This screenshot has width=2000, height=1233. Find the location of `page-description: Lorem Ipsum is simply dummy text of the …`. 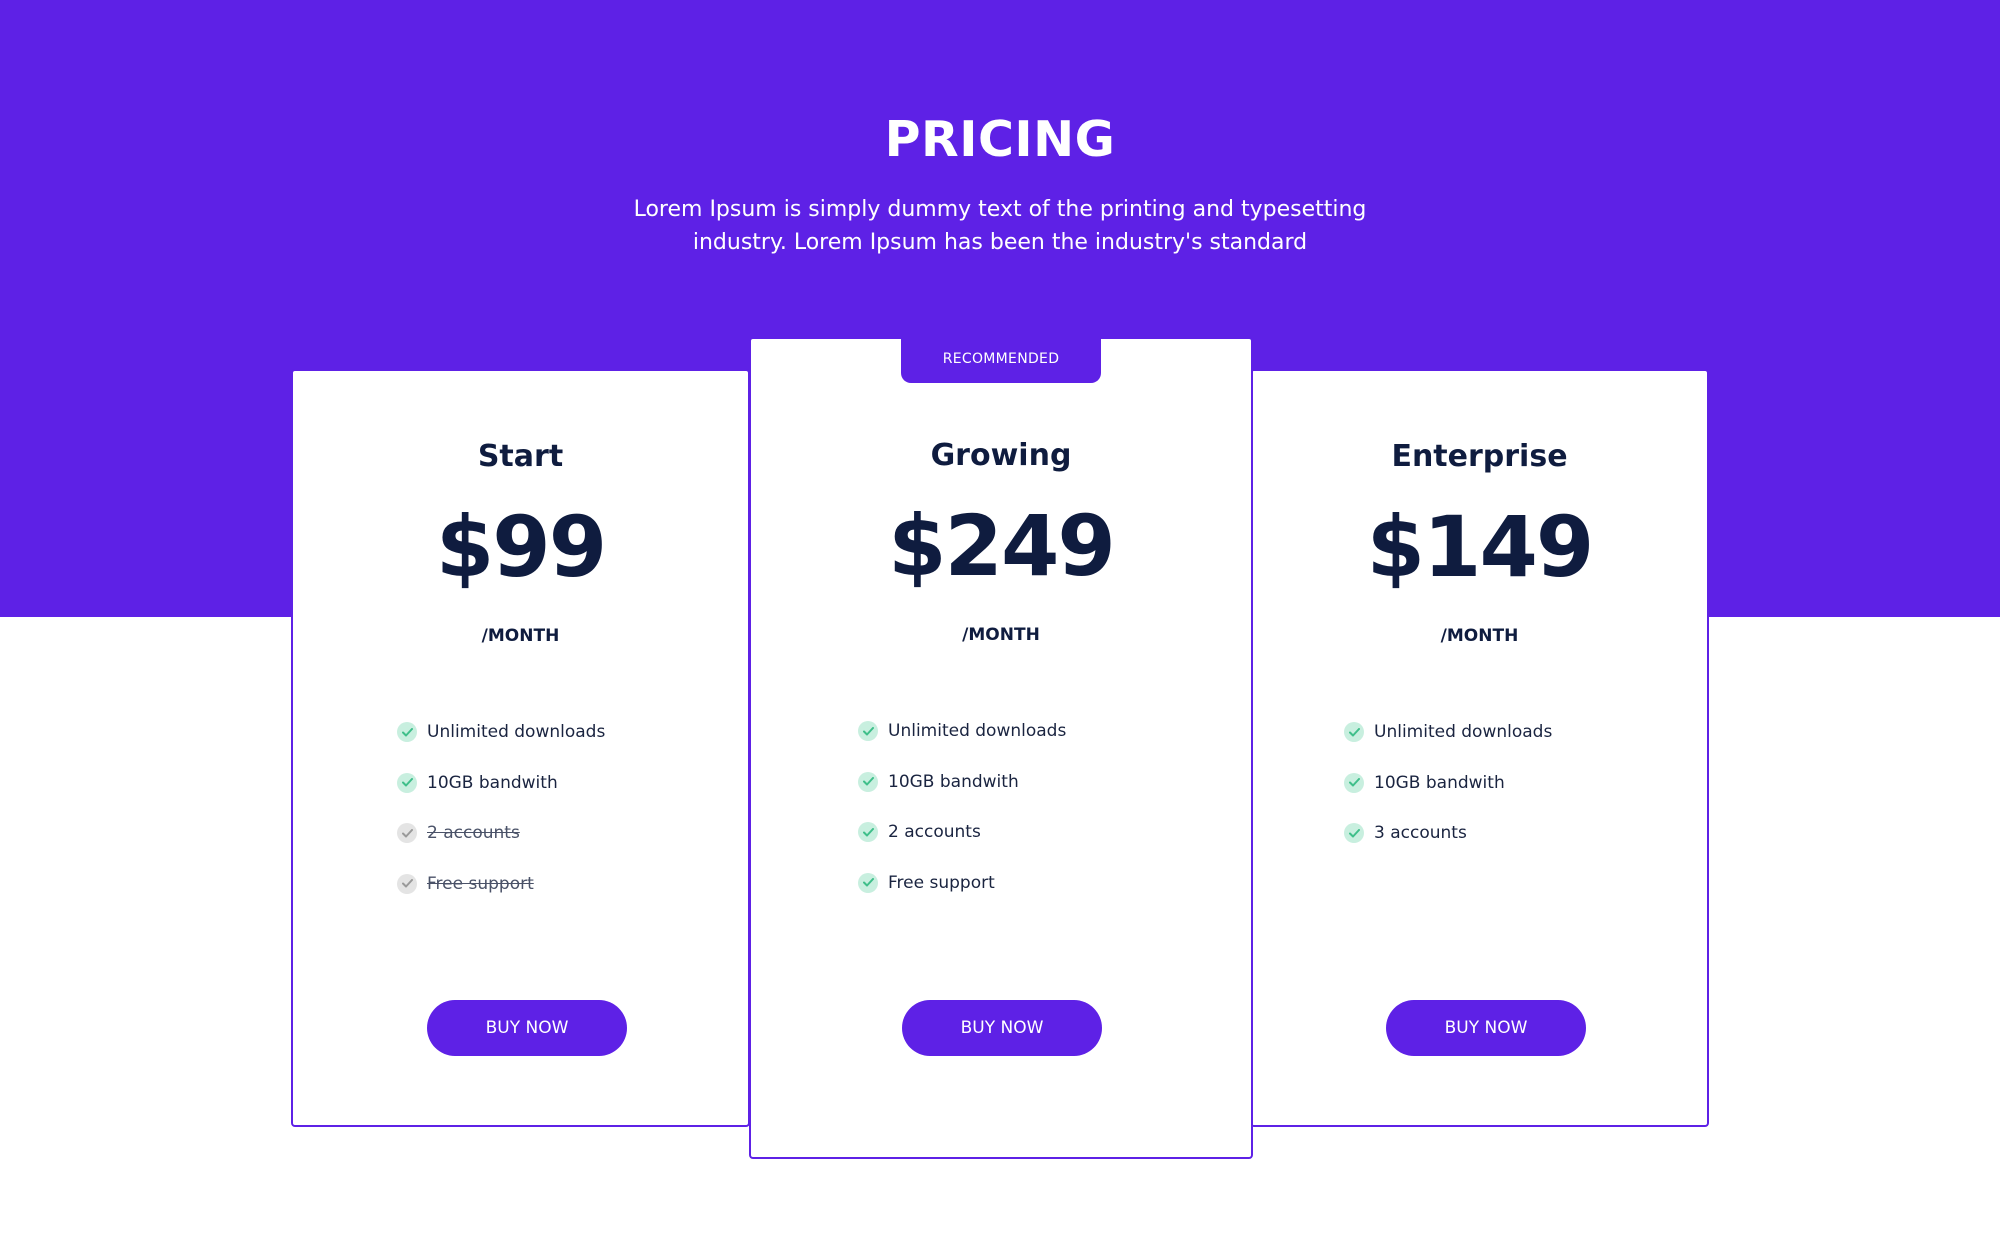

page-description: Lorem Ipsum is simply dummy text of the … is located at coordinates (1000, 226).